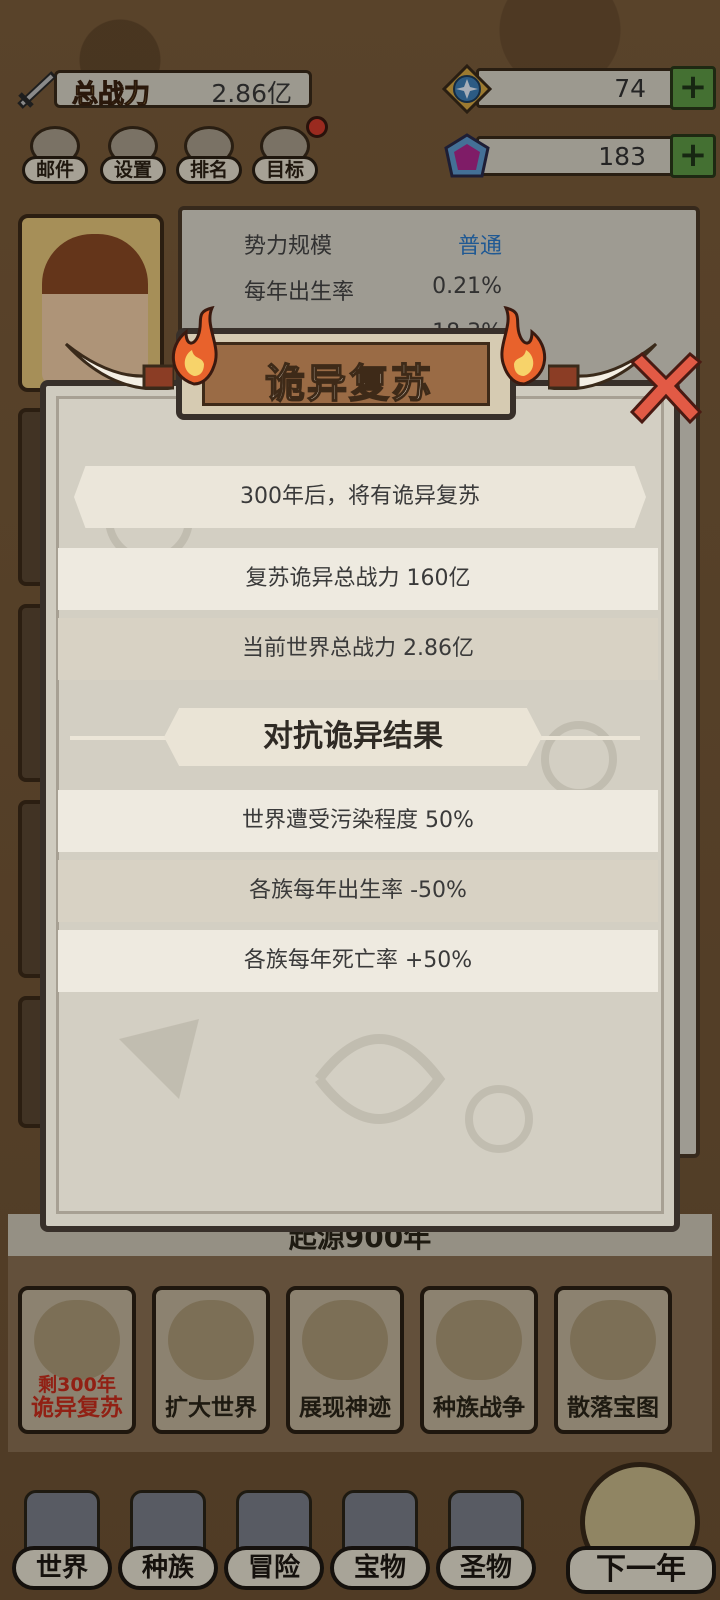 This screenshot has height=1600, width=720. I want to click on close-icon, so click(665, 389).